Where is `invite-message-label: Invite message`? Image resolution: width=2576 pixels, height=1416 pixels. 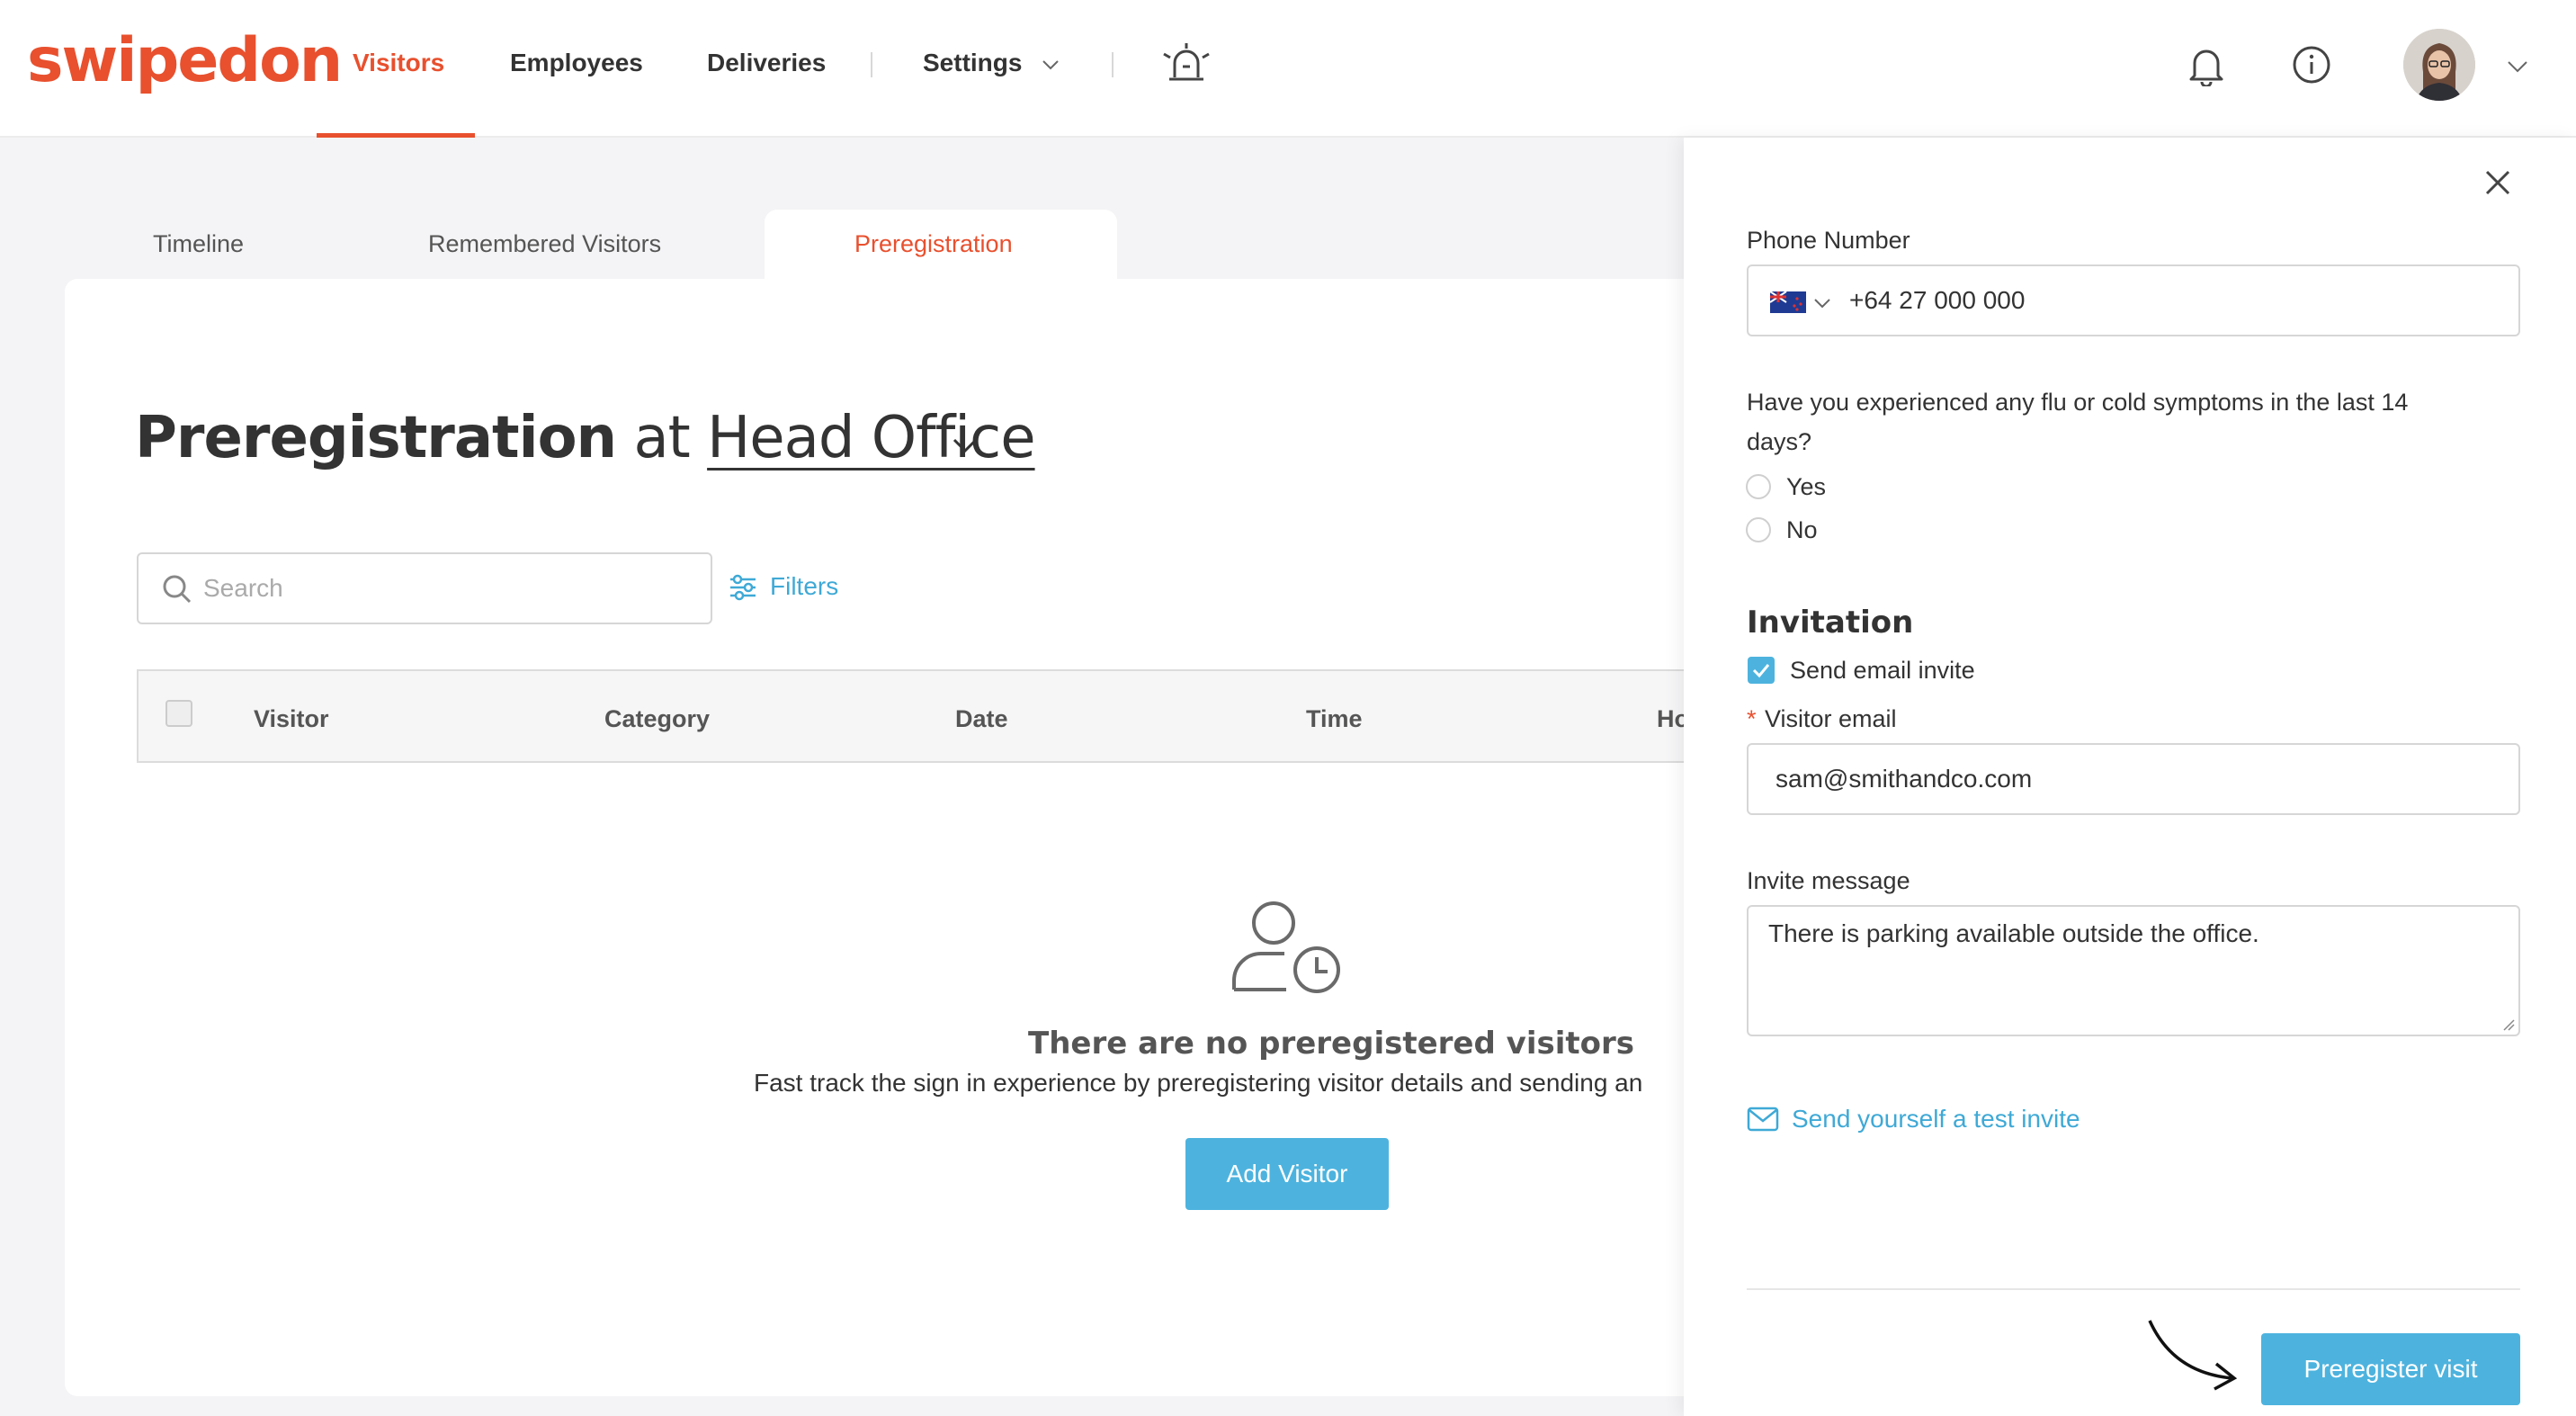 invite-message-label: Invite message is located at coordinates (1828, 881).